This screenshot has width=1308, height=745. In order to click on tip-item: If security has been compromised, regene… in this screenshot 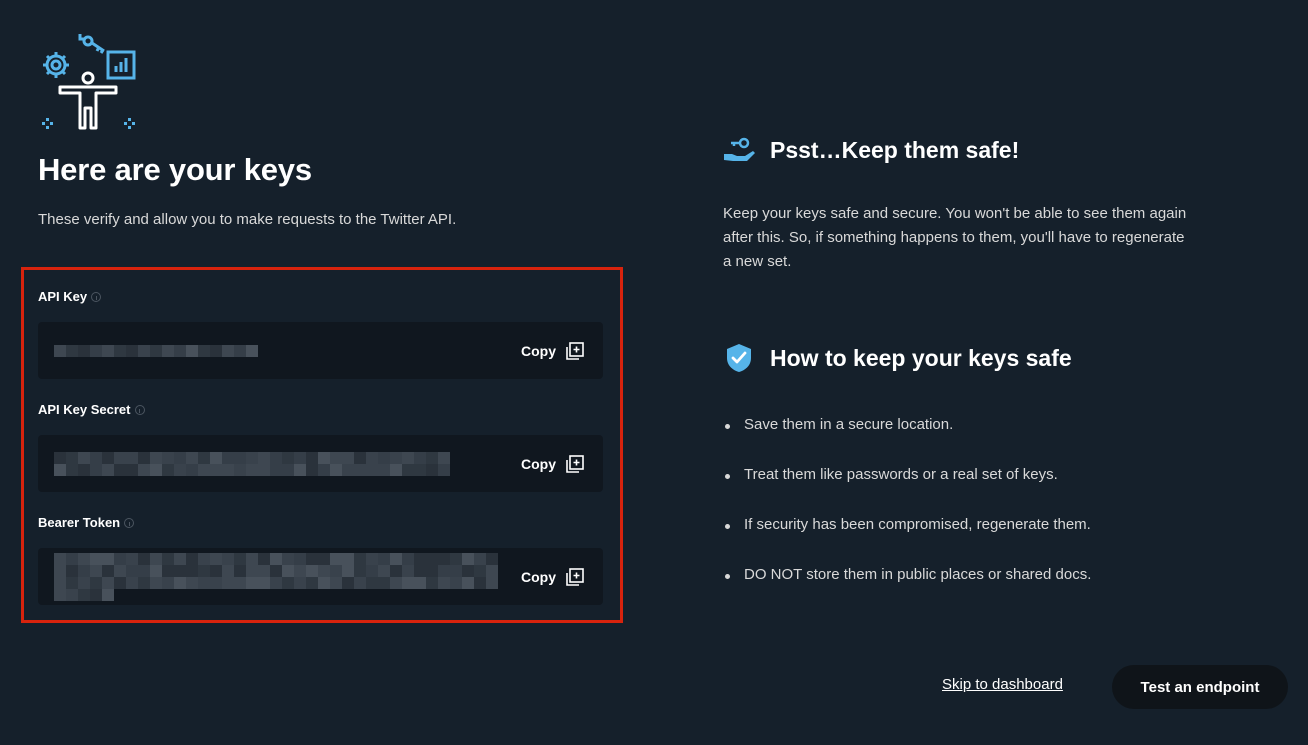, I will do `click(907, 541)`.